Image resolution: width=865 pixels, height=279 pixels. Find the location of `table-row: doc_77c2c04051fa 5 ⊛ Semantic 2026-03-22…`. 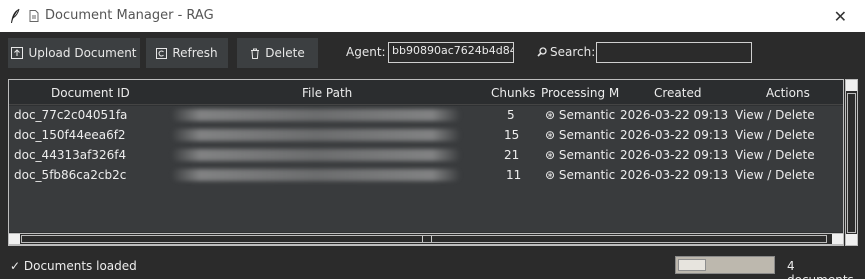

table-row: doc_77c2c04051fa 5 ⊛ Semantic 2026-03-22… is located at coordinates (426, 116).